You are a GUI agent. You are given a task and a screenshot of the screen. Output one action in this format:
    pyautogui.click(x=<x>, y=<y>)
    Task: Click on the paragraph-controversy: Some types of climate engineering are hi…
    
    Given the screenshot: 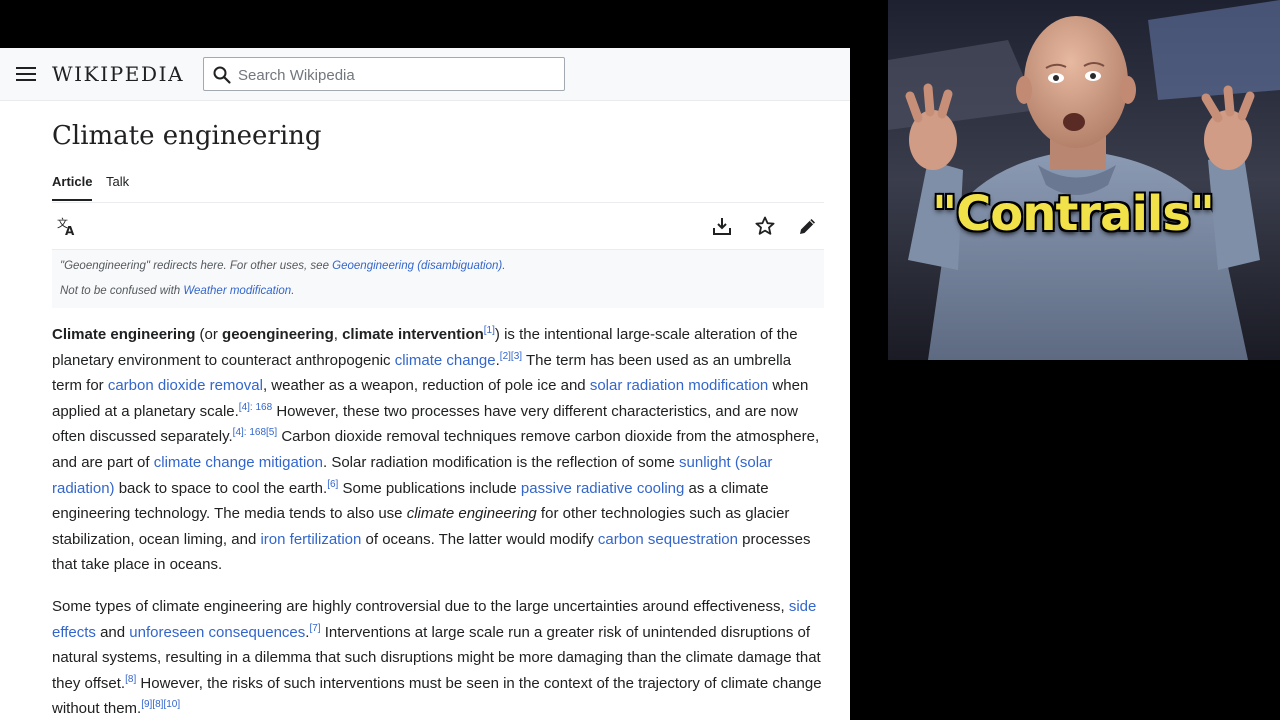 What is the action you would take?
    pyautogui.click(x=437, y=657)
    